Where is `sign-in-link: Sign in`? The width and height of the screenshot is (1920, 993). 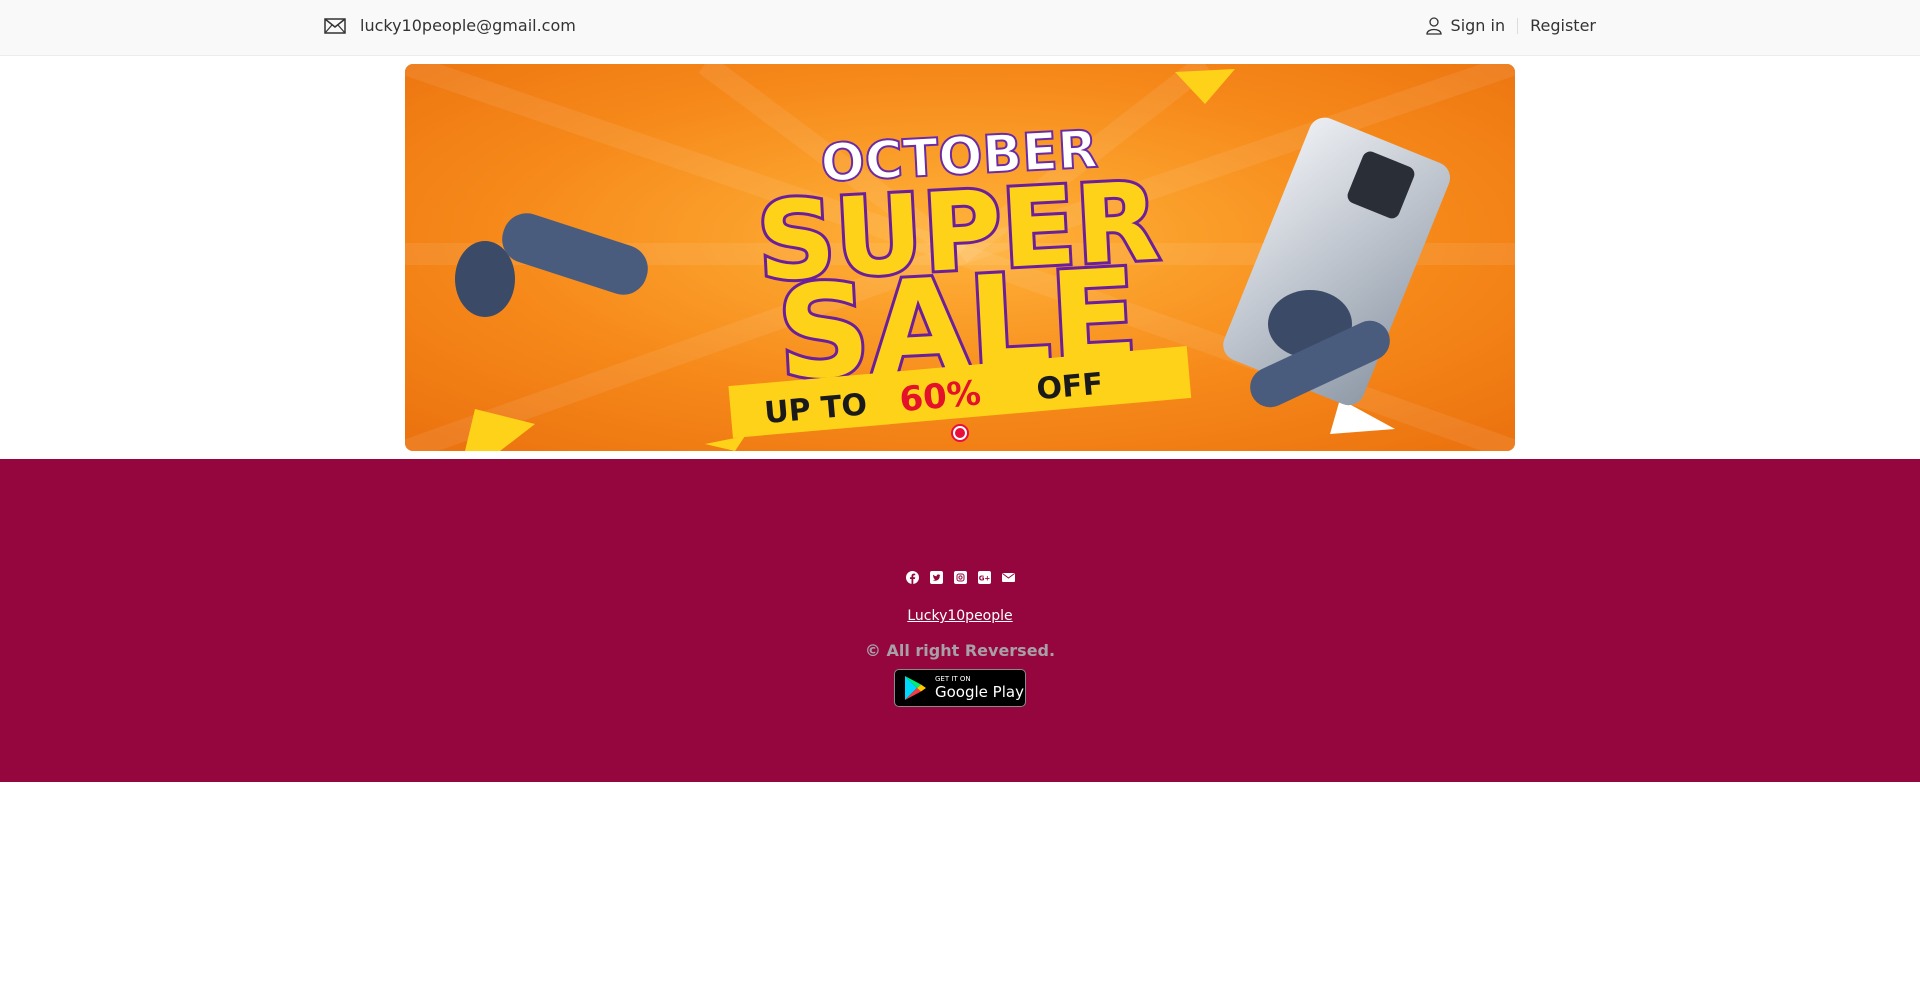
sign-in-link: Sign in is located at coordinates (1478, 25).